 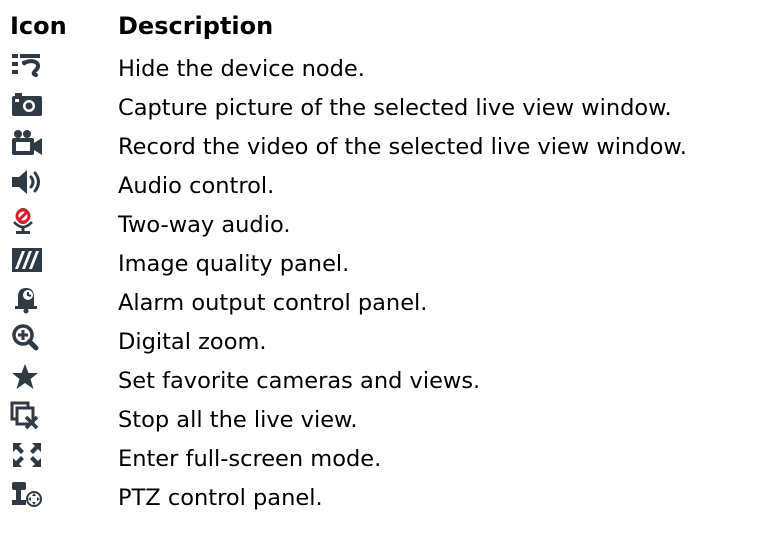 What do you see at coordinates (27, 260) in the screenshot?
I see `image-quality-icon` at bounding box center [27, 260].